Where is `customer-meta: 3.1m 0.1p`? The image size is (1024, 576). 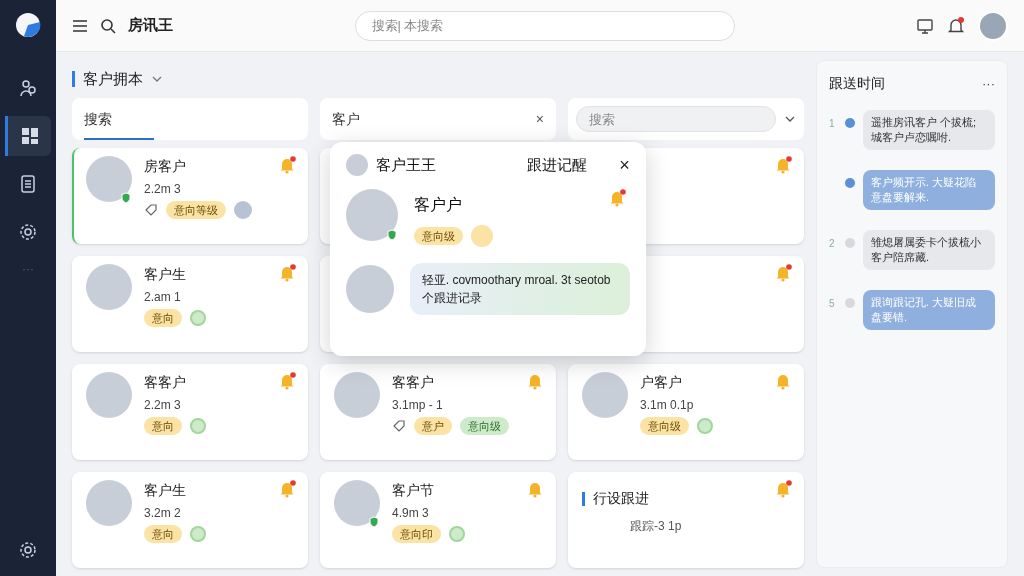 customer-meta: 3.1m 0.1p is located at coordinates (667, 405).